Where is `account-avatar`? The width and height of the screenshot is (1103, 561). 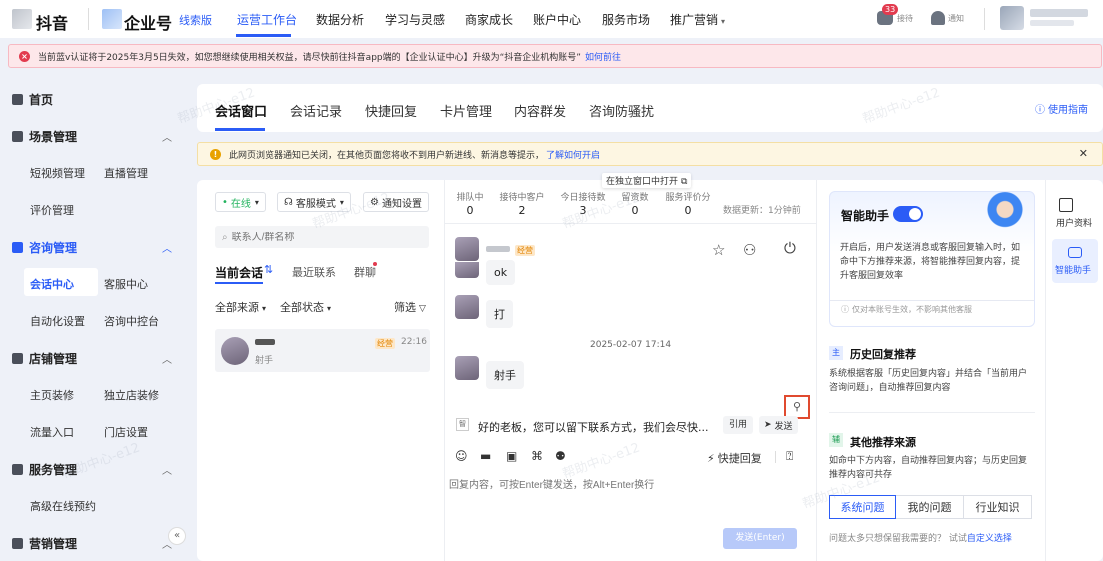
account-avatar is located at coordinates (1012, 18).